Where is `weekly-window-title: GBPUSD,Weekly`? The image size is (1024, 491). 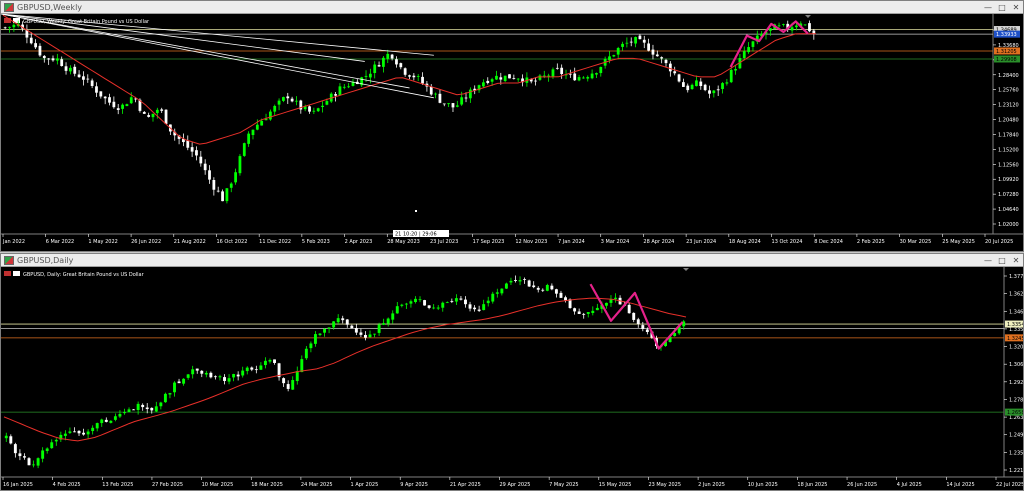 weekly-window-title: GBPUSD,Weekly is located at coordinates (50, 7).